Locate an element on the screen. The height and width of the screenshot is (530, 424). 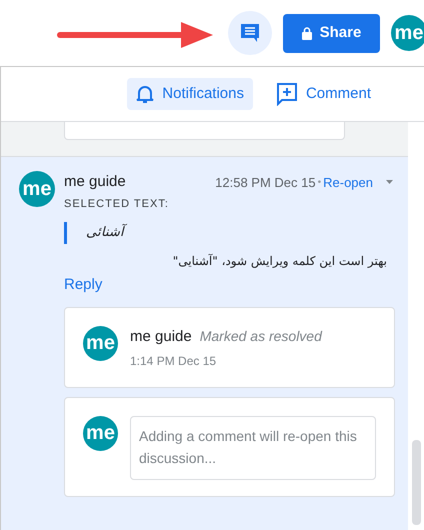
comment-icon is located at coordinates (250, 33).